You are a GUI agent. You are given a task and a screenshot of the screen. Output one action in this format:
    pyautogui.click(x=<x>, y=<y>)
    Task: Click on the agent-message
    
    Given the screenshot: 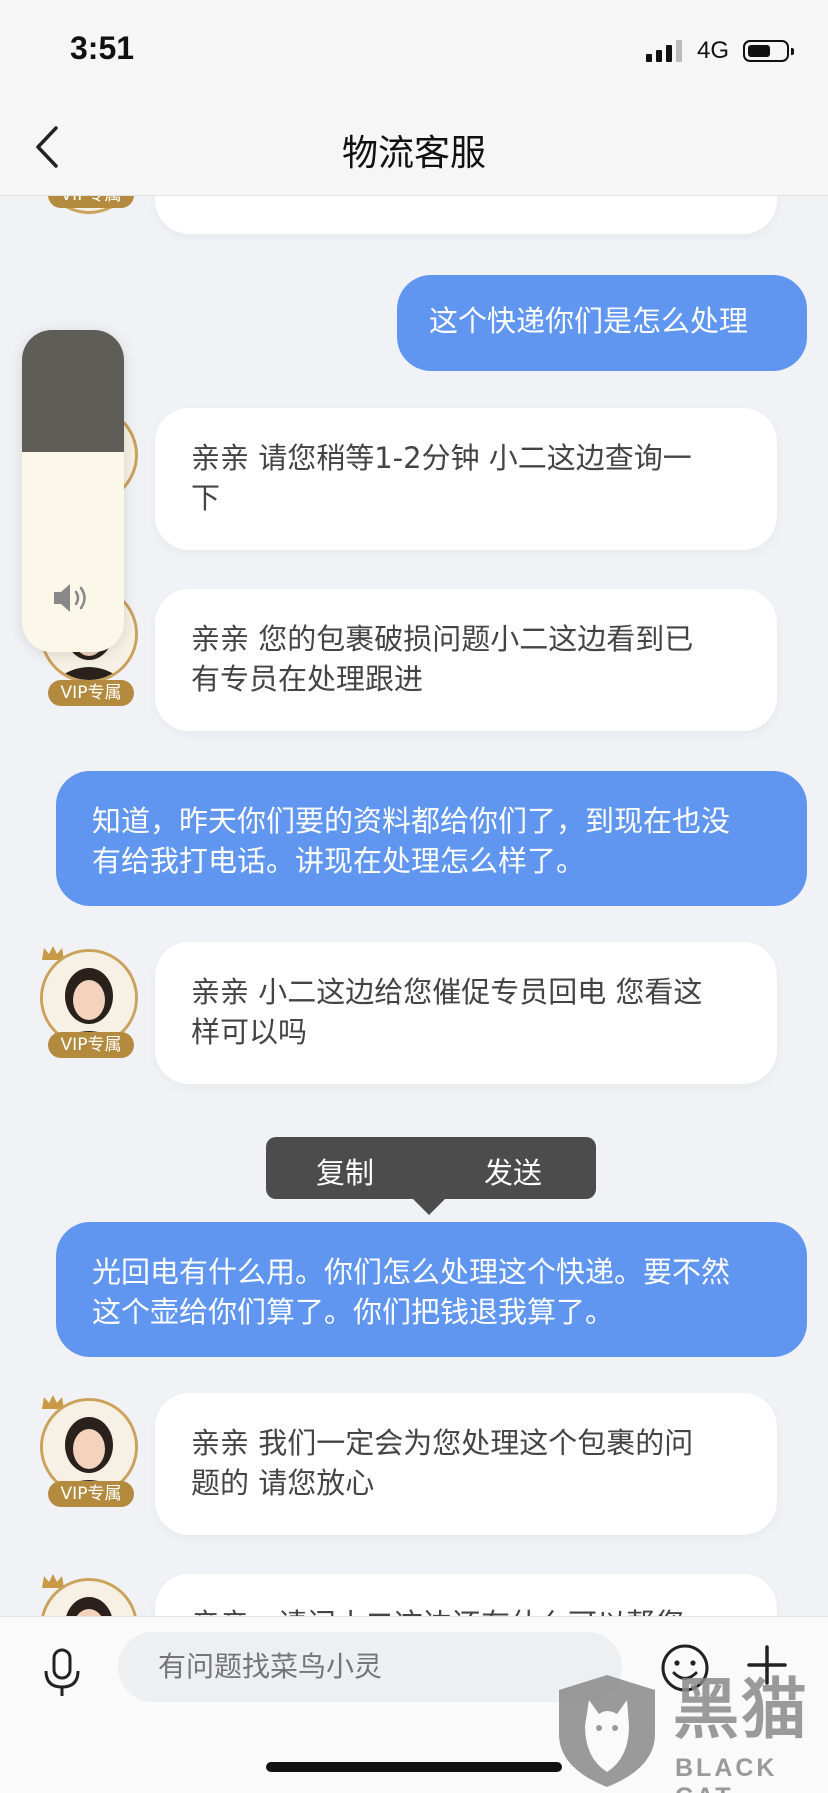 What is the action you would take?
    pyautogui.click(x=466, y=215)
    